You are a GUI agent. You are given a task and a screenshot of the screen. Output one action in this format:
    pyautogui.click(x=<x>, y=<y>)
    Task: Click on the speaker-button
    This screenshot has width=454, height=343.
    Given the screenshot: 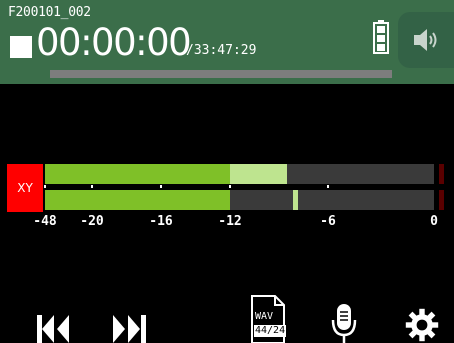 What is the action you would take?
    pyautogui.click(x=426, y=40)
    